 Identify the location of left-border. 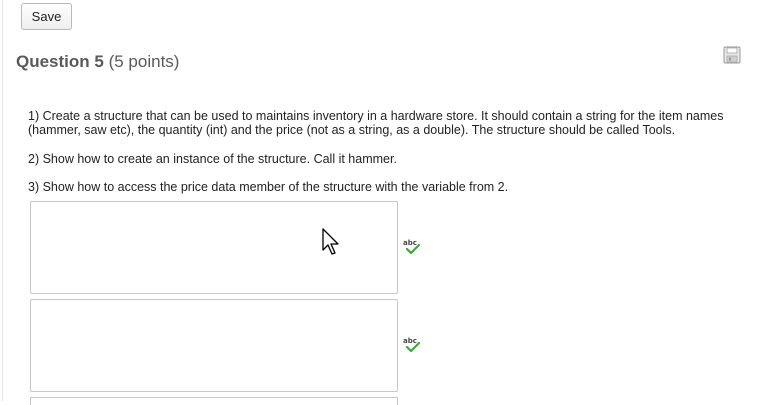
(2, 200).